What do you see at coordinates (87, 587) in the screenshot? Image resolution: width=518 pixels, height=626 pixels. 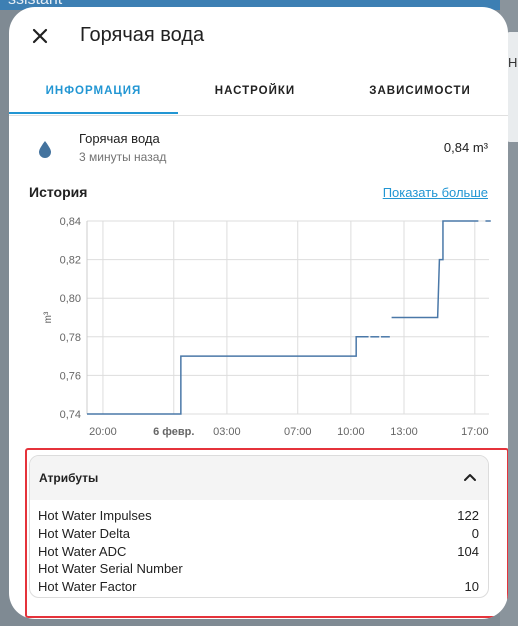 I see `attribute-key: Hot Water Factor` at bounding box center [87, 587].